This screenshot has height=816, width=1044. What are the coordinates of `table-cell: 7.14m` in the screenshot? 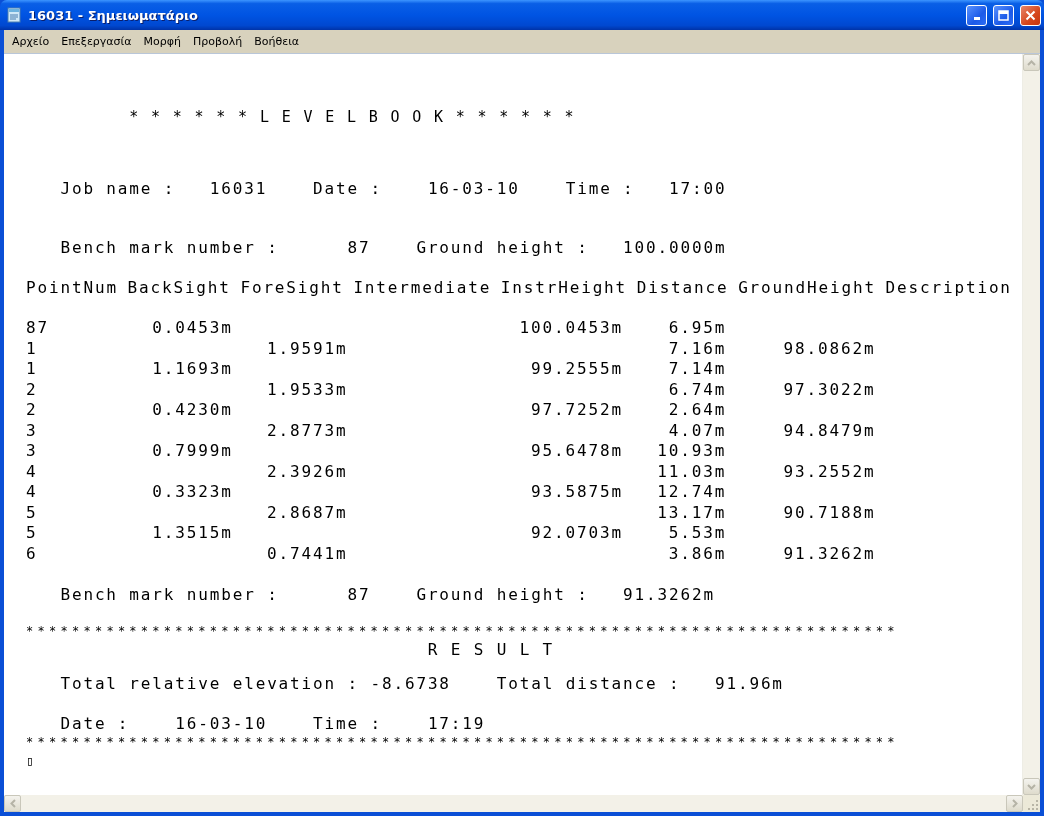 It's located at (697, 369).